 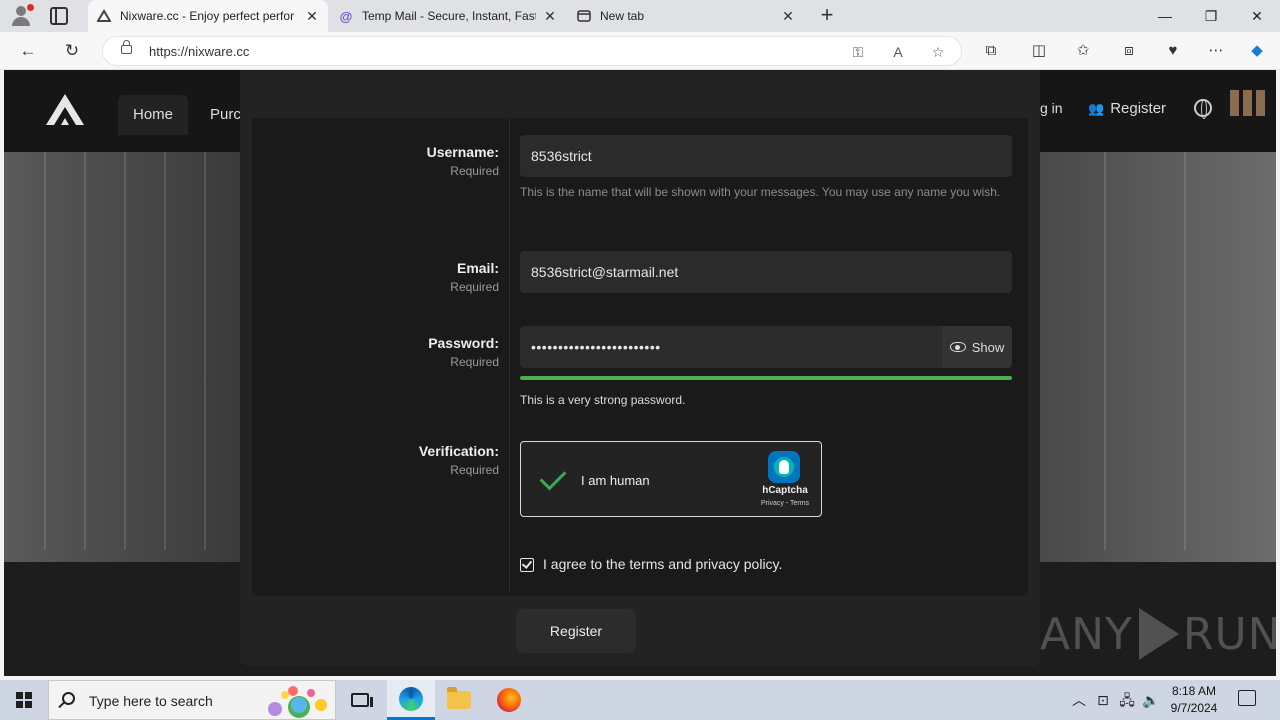 I want to click on agree-label: I agree to the terms and privacy policy., so click(x=662, y=564).